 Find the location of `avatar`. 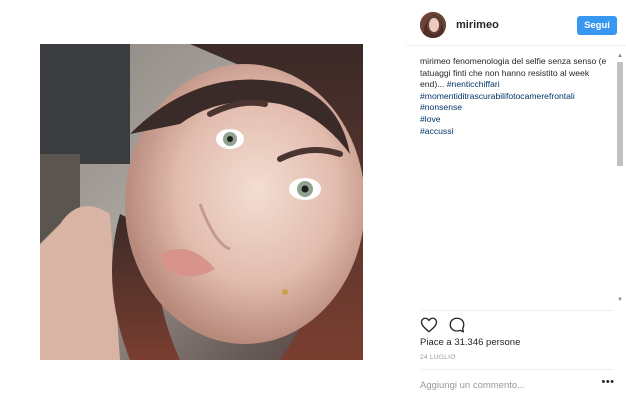

avatar is located at coordinates (433, 25).